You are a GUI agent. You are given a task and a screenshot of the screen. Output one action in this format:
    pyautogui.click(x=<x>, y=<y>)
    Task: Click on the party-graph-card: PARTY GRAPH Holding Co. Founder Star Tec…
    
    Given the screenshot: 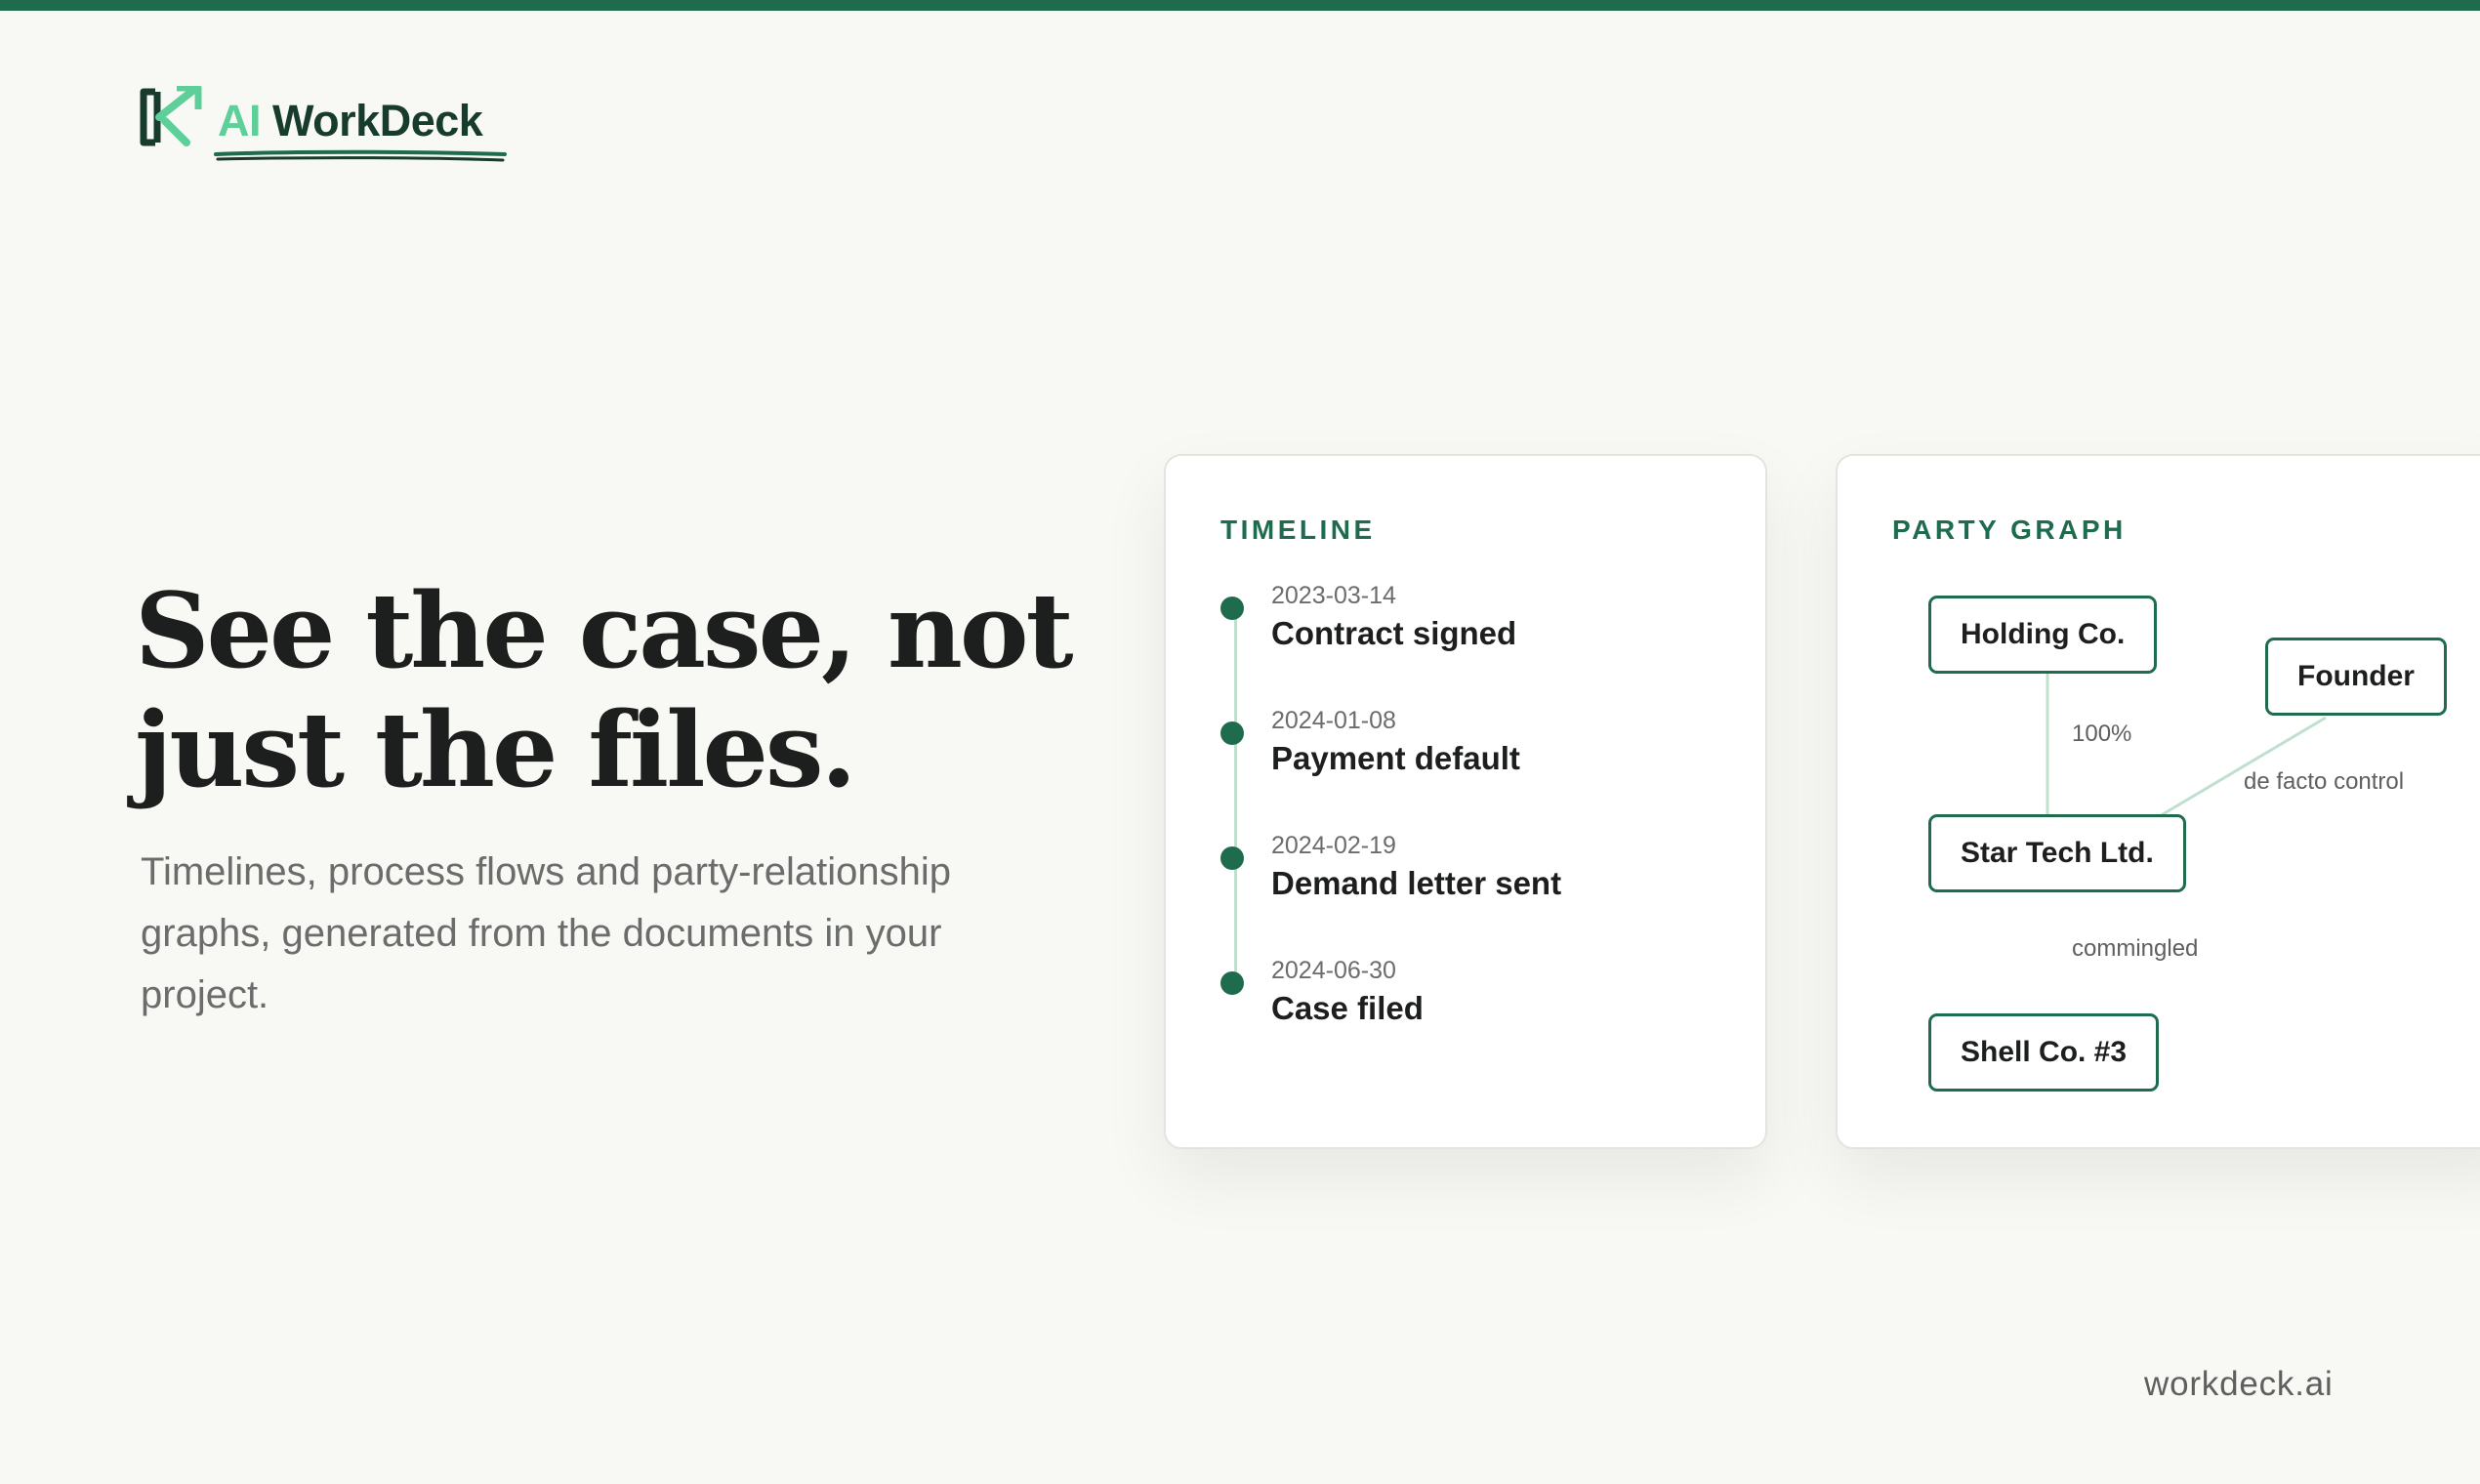 What is the action you would take?
    pyautogui.click(x=2158, y=802)
    